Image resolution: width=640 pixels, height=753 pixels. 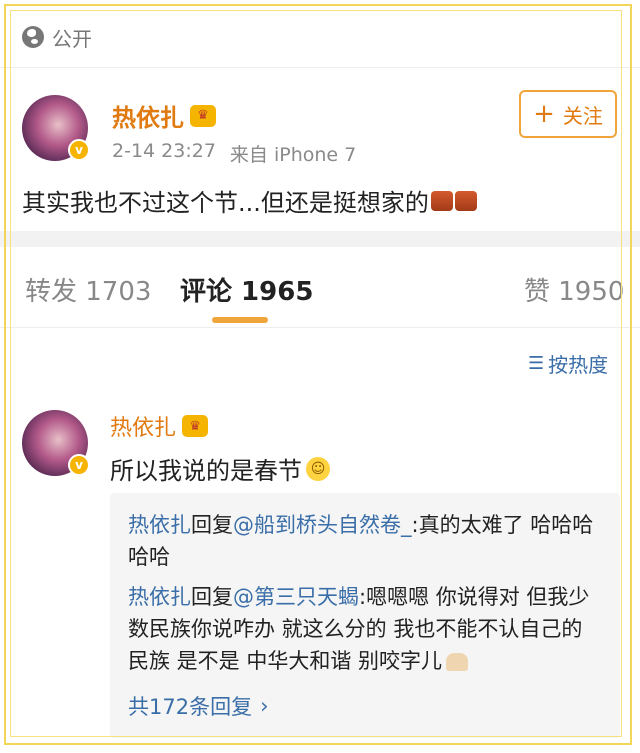 I want to click on plus-icon: +, so click(x=544, y=114).